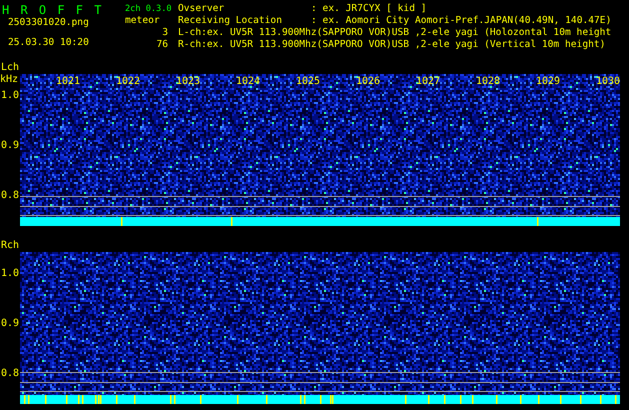 The height and width of the screenshot is (410, 629). I want to click on channel-label: Rch, so click(10, 246).